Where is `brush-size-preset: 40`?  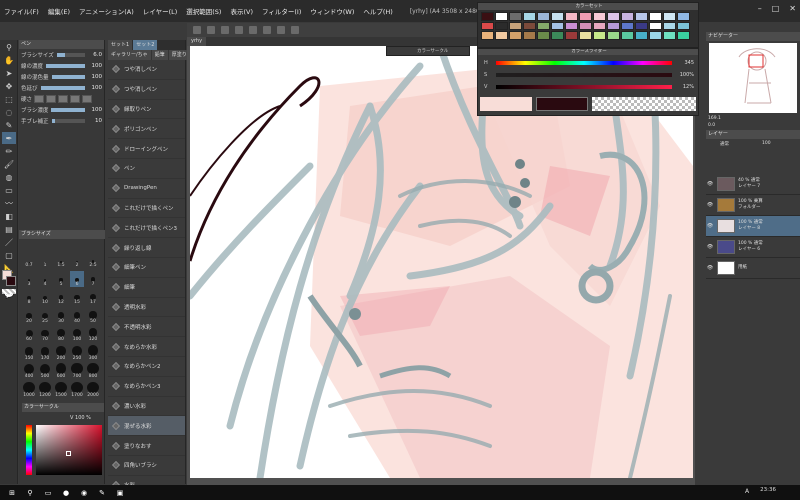
brush-size-preset: 40 is located at coordinates (77, 316).